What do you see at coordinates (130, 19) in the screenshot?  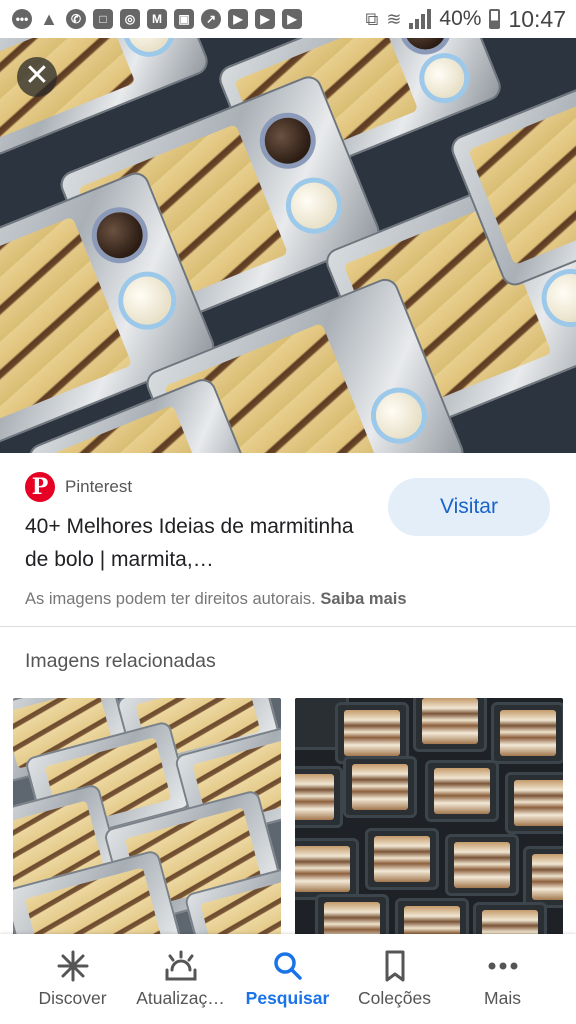 I see `instagram-icon: ◎` at bounding box center [130, 19].